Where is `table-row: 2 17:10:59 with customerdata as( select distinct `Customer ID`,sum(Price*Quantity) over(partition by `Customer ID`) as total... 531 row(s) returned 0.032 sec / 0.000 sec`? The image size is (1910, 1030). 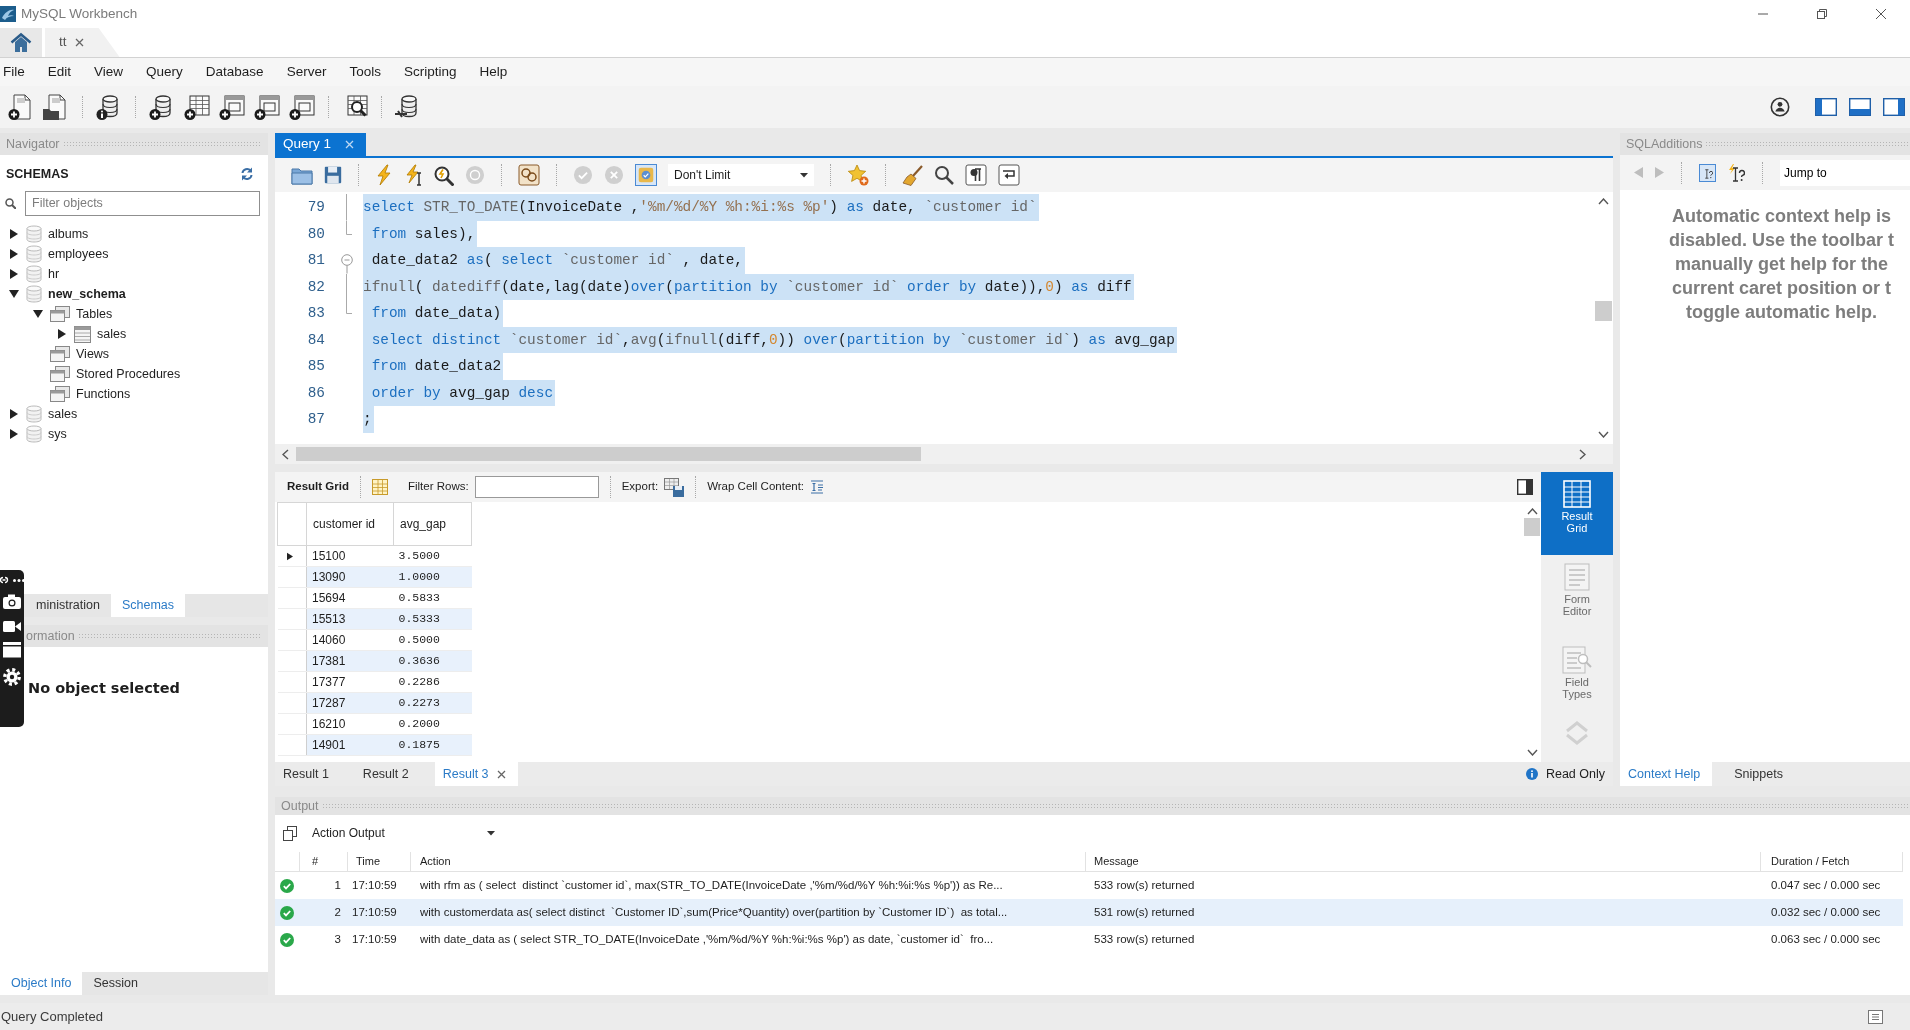
table-row: 2 17:10:59 with customerdata as( select distinct `Customer ID`,sum(Price*Quantity) over(partition by `Customer ID`) as total... 531 row(s) returned 0.032 sec / 0.000 sec is located at coordinates (1089, 912).